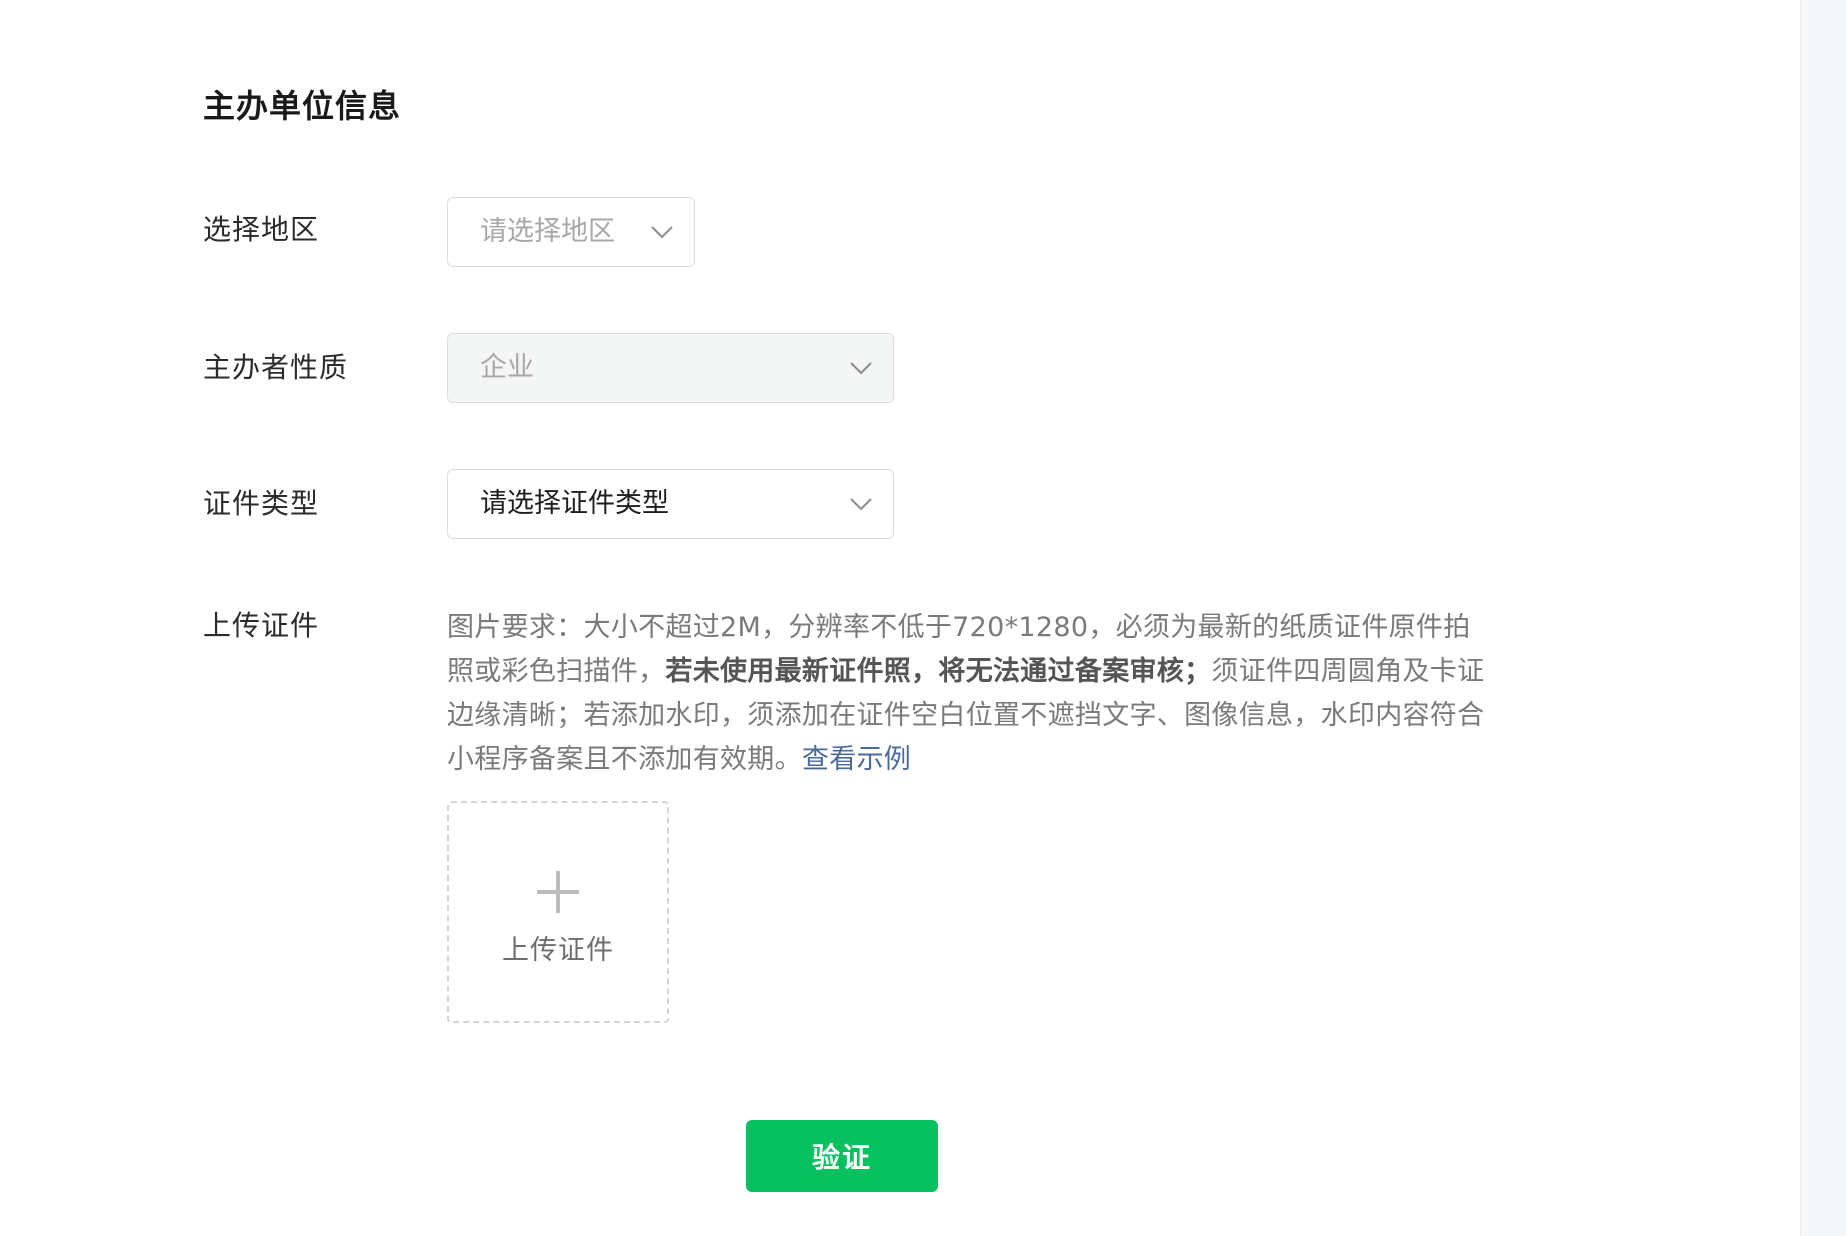  Describe the element at coordinates (261, 503) in the screenshot. I see `certificate-type-label: 证件类型` at that location.